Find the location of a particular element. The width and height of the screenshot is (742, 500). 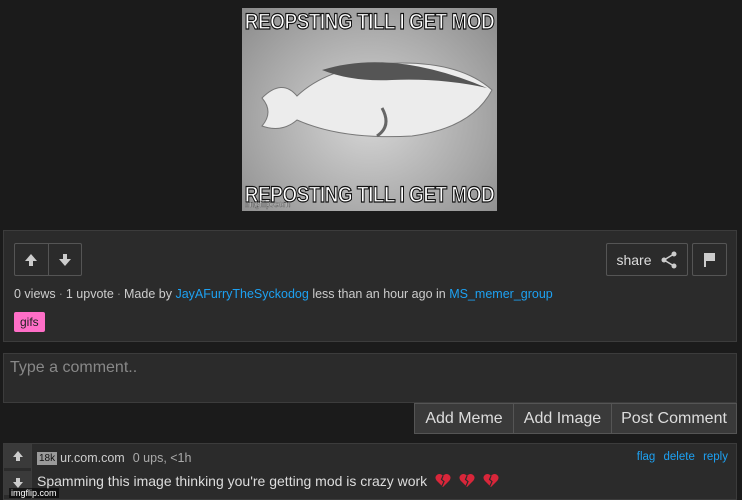

flag-button is located at coordinates (709, 259).